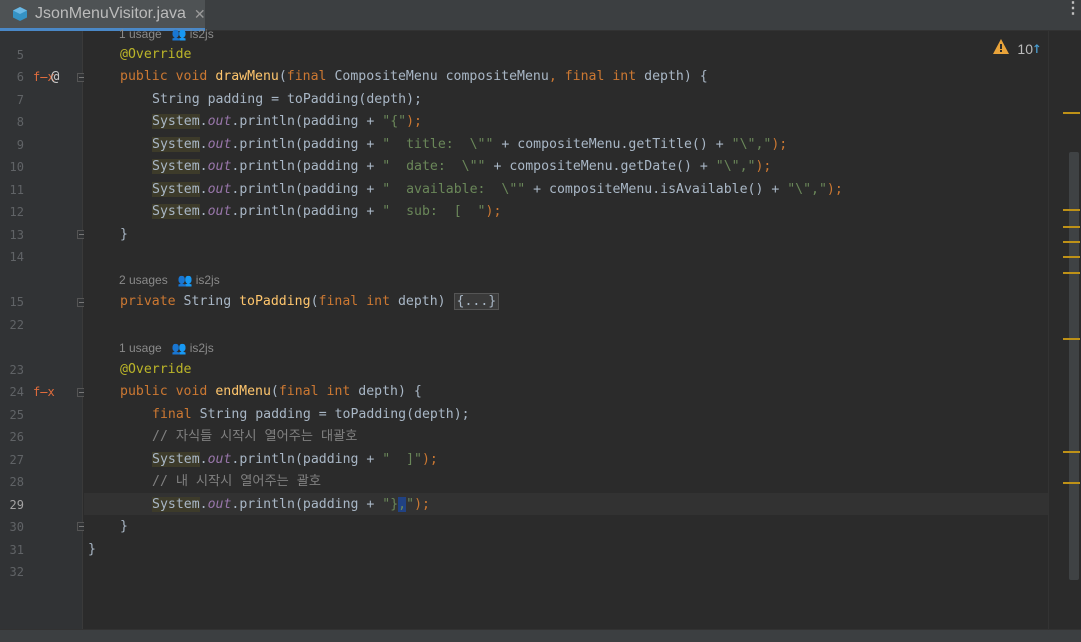 The image size is (1081, 642). Describe the element at coordinates (156, 54) in the screenshot. I see `code-line-5: @Override` at that location.